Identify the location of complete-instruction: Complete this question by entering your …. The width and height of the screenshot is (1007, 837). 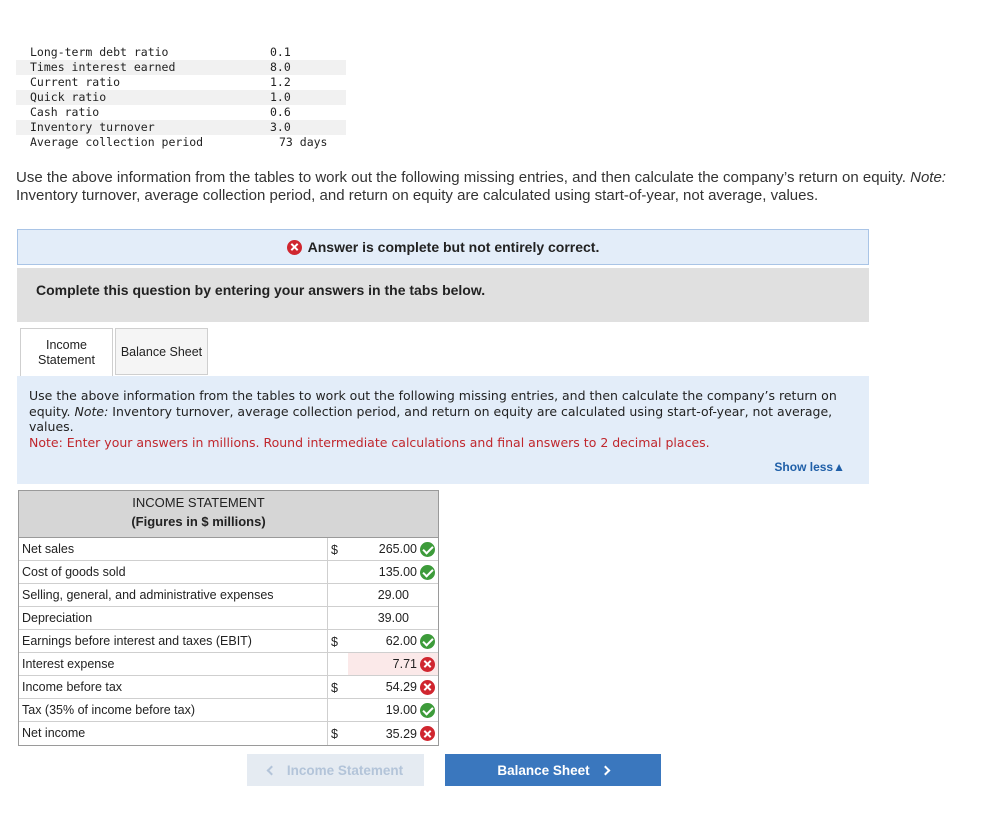
(443, 295).